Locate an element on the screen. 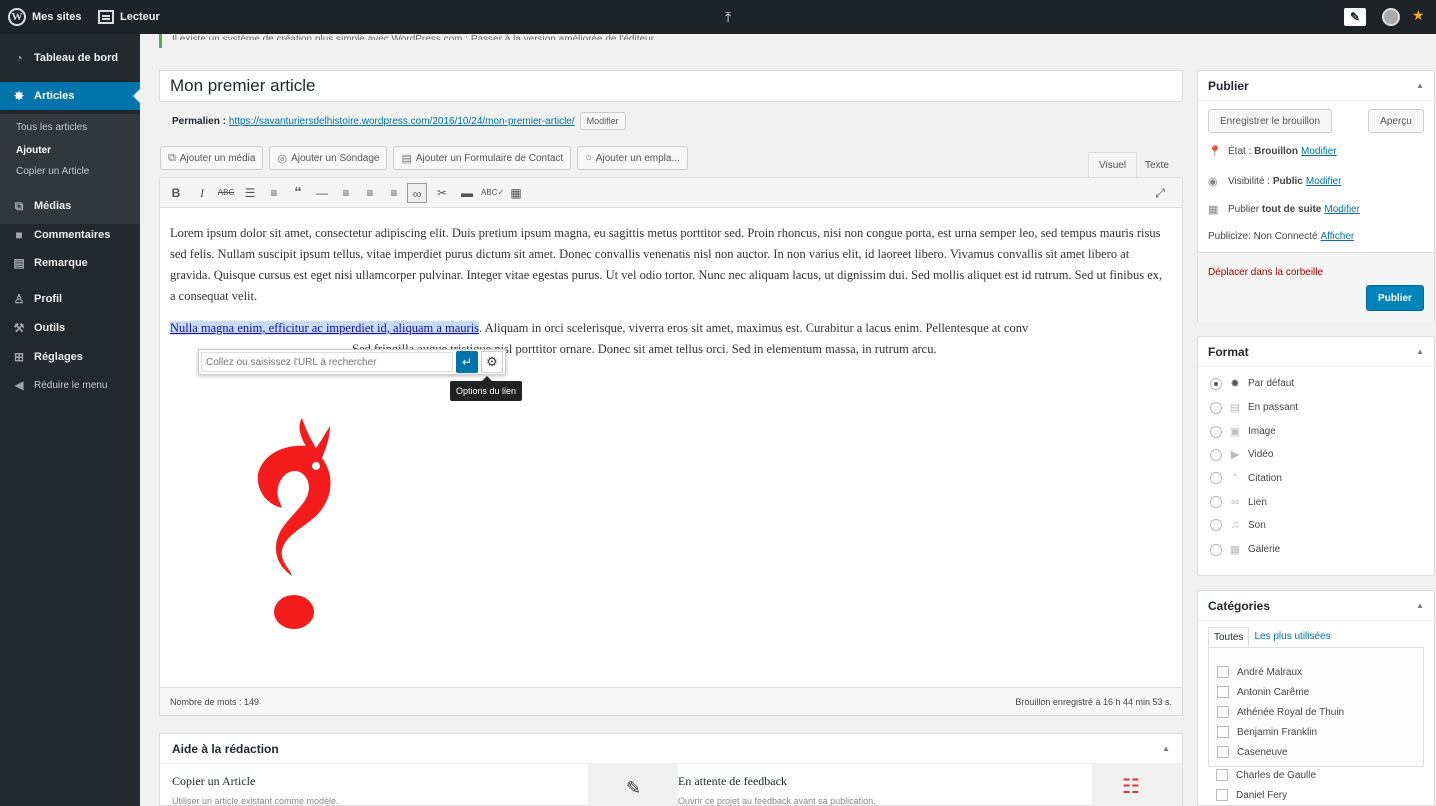  toolbar-toggle-icon: ▦ is located at coordinates (516, 193).